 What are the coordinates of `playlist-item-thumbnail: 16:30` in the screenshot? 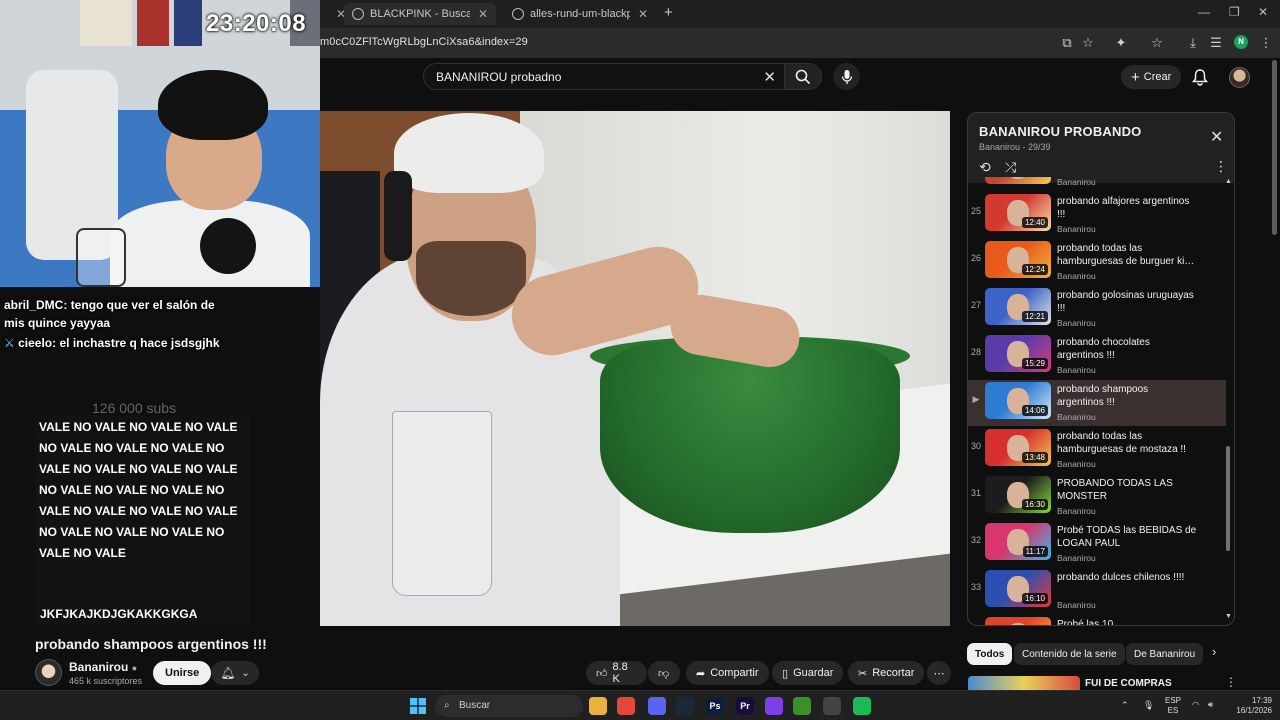 It's located at (1018, 494).